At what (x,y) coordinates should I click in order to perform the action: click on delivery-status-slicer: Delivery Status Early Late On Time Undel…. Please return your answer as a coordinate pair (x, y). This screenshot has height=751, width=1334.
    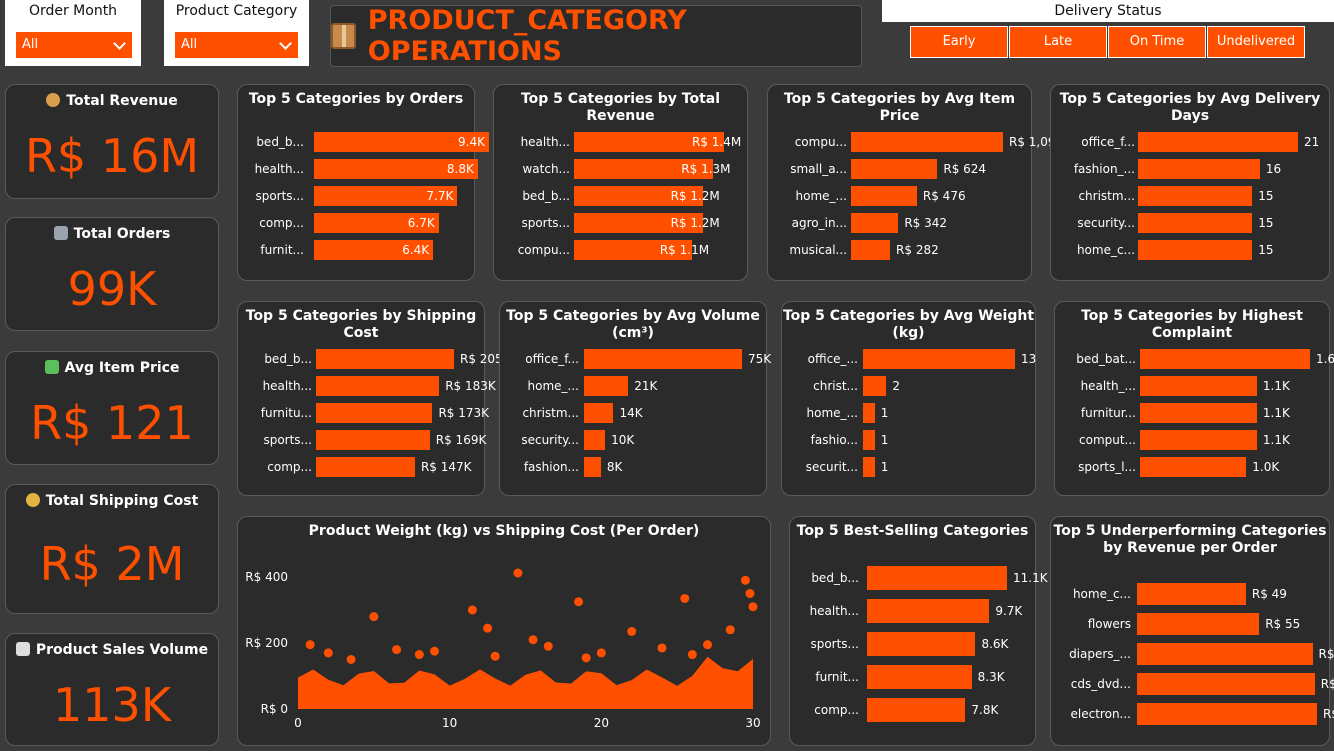
    Looking at the image, I should click on (1108, 33).